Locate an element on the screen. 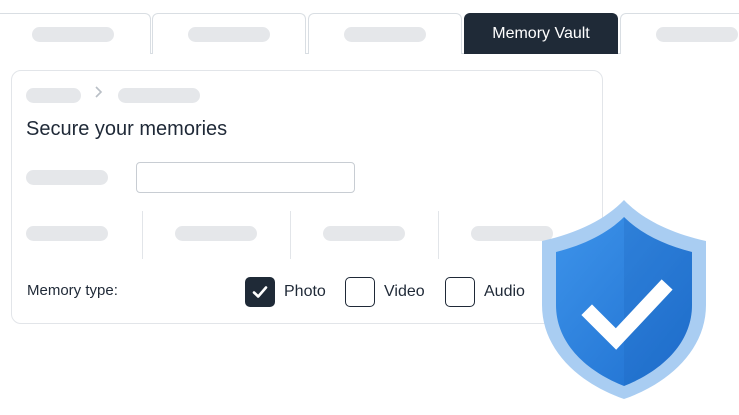 This screenshot has width=739, height=415. tab-label: Memory Vault is located at coordinates (541, 33).